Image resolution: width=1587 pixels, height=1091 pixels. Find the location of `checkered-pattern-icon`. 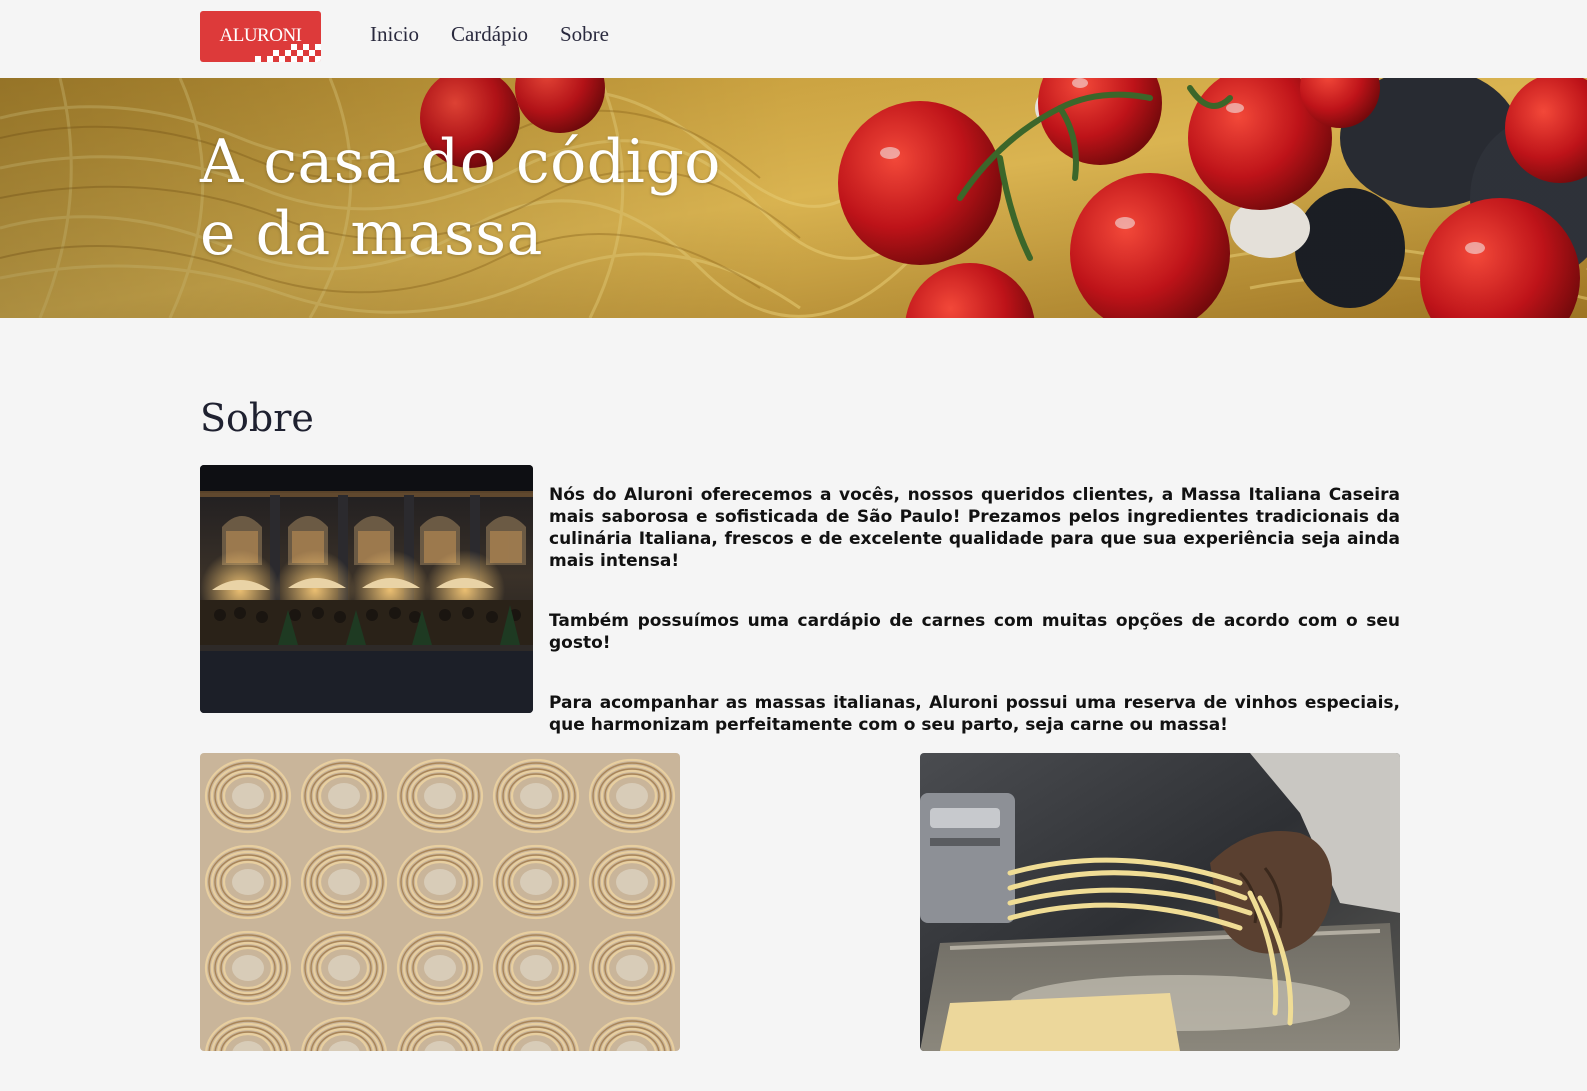

checkered-pattern-icon is located at coordinates (288, 53).